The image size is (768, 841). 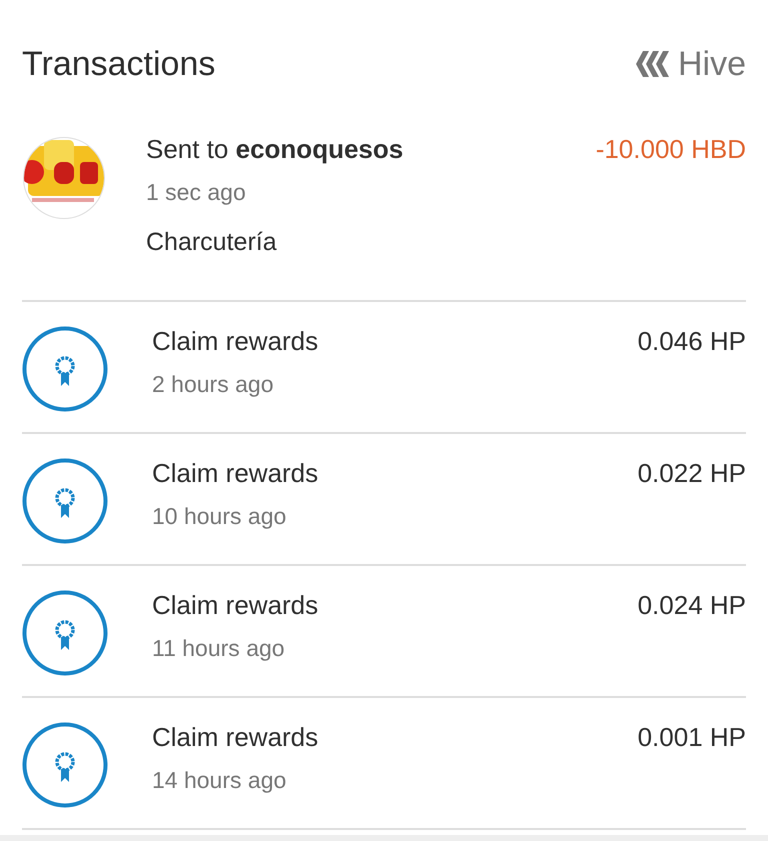 What do you see at coordinates (220, 780) in the screenshot?
I see `transaction-time: 14 hours ago` at bounding box center [220, 780].